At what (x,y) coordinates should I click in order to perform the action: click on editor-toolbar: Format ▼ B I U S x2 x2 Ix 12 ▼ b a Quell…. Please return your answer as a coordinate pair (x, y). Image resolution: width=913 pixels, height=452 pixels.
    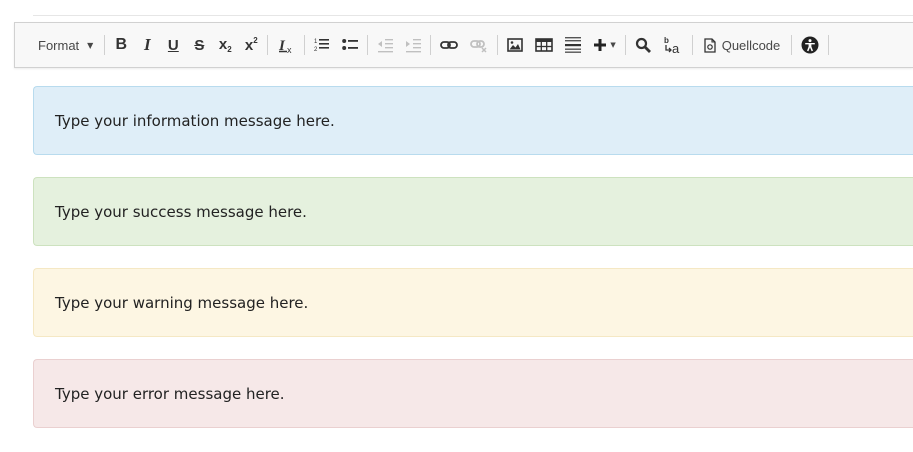
    Looking at the image, I should click on (463, 45).